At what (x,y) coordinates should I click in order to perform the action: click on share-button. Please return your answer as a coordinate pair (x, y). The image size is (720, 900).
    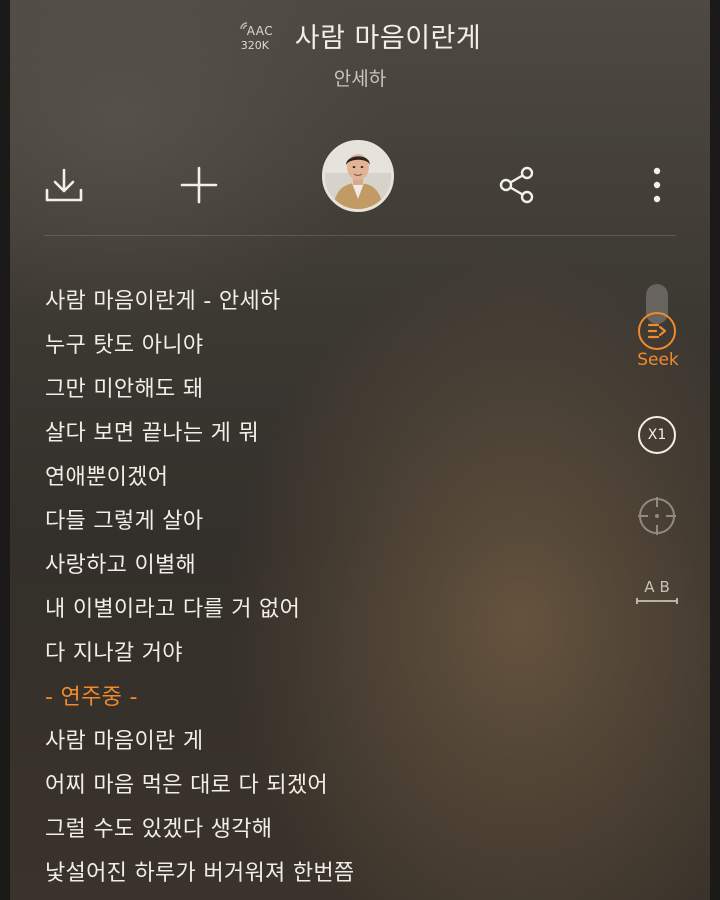
    Looking at the image, I should click on (517, 185).